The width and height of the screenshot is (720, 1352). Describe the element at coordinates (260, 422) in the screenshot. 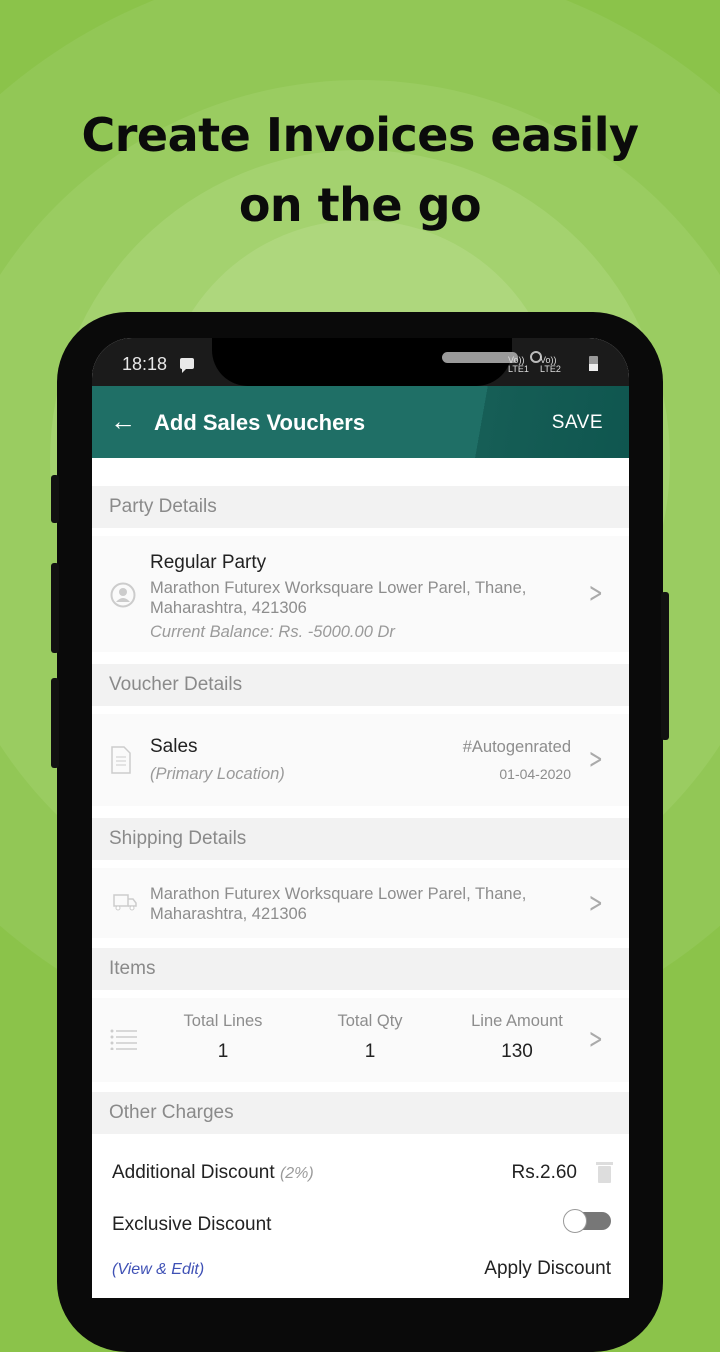

I see `page-title: Add Sales Vouchers` at that location.